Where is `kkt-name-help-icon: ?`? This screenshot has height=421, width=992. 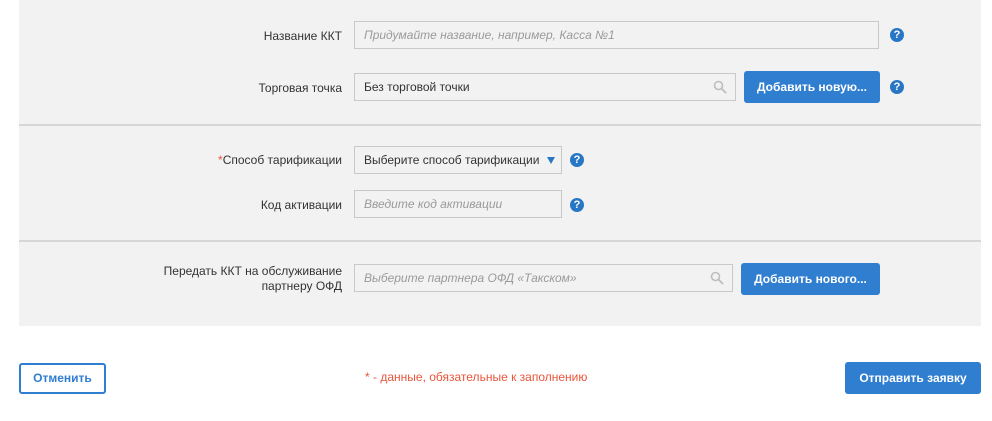 kkt-name-help-icon: ? is located at coordinates (897, 35).